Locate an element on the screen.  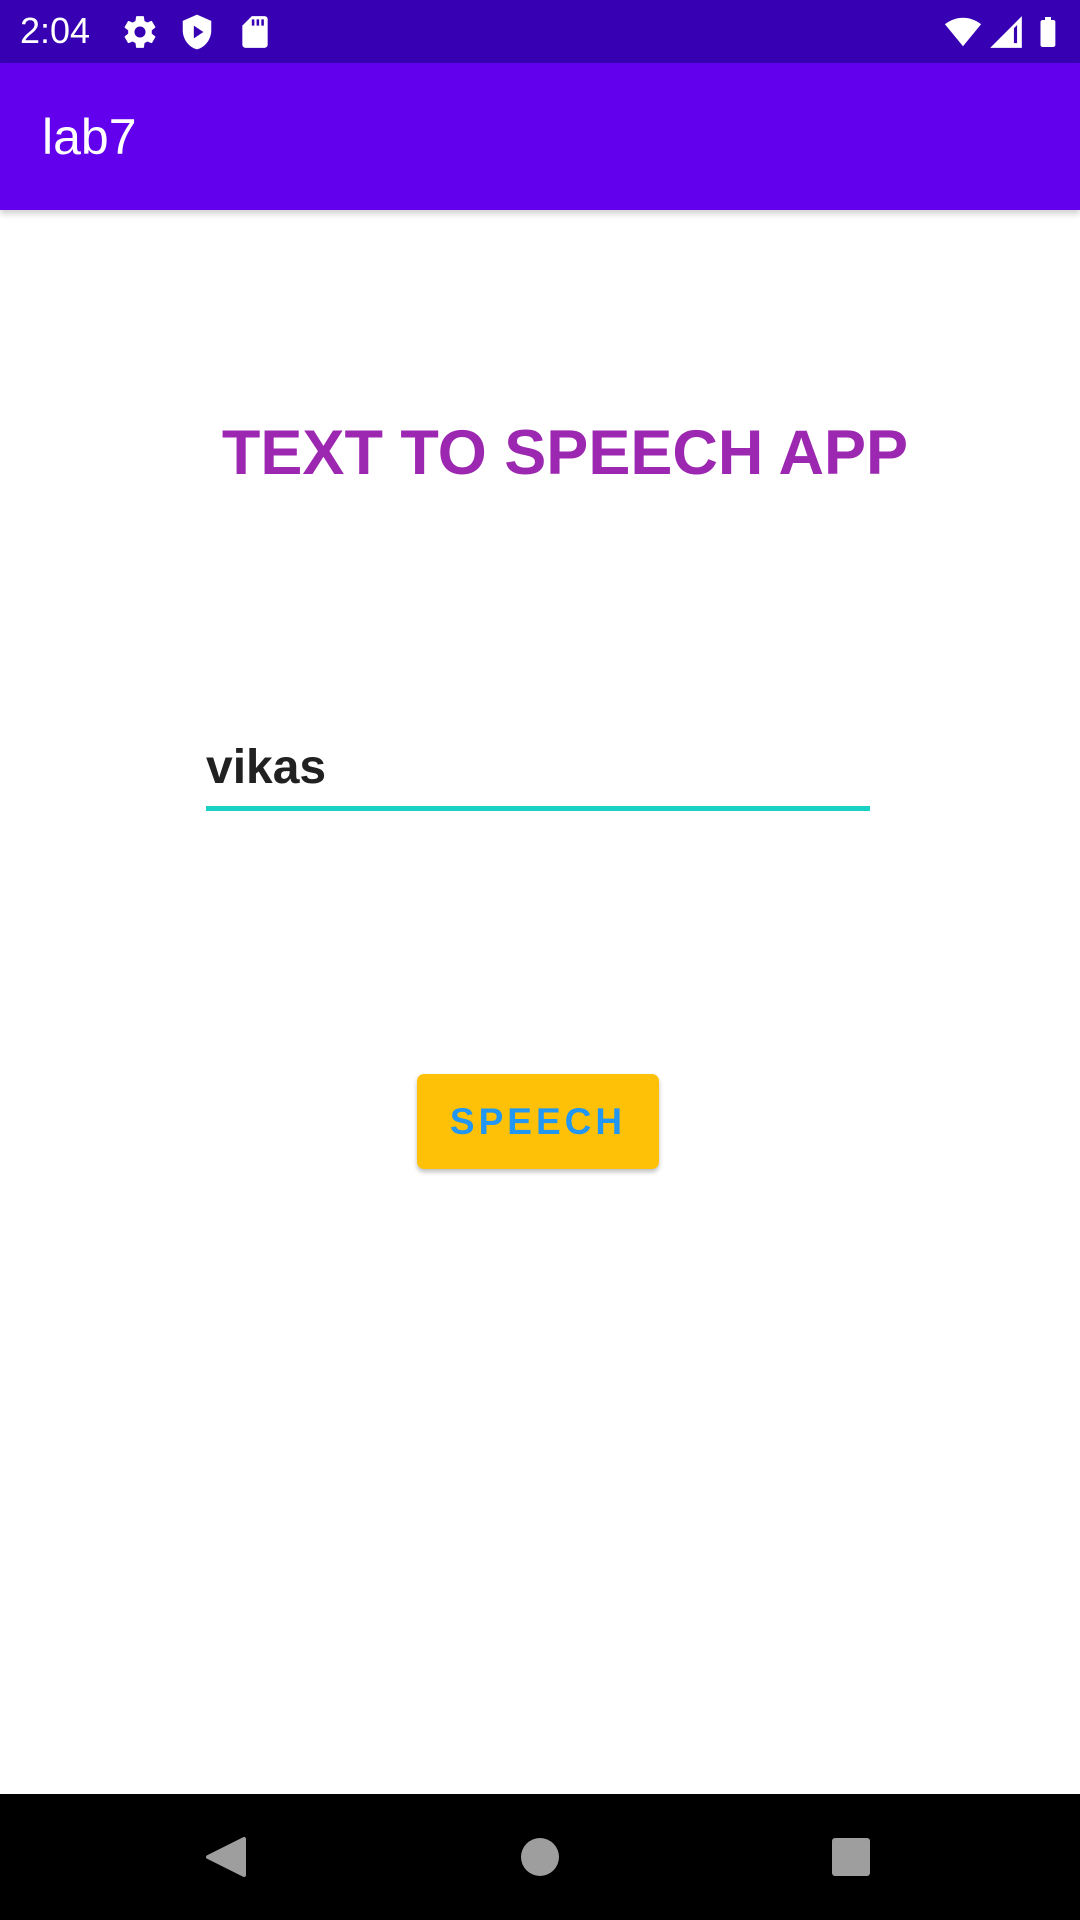
input-underline is located at coordinates (538, 808).